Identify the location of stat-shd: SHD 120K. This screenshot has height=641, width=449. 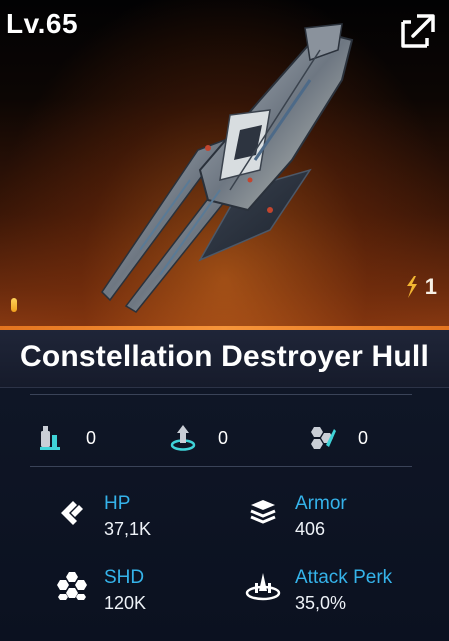
(99, 591).